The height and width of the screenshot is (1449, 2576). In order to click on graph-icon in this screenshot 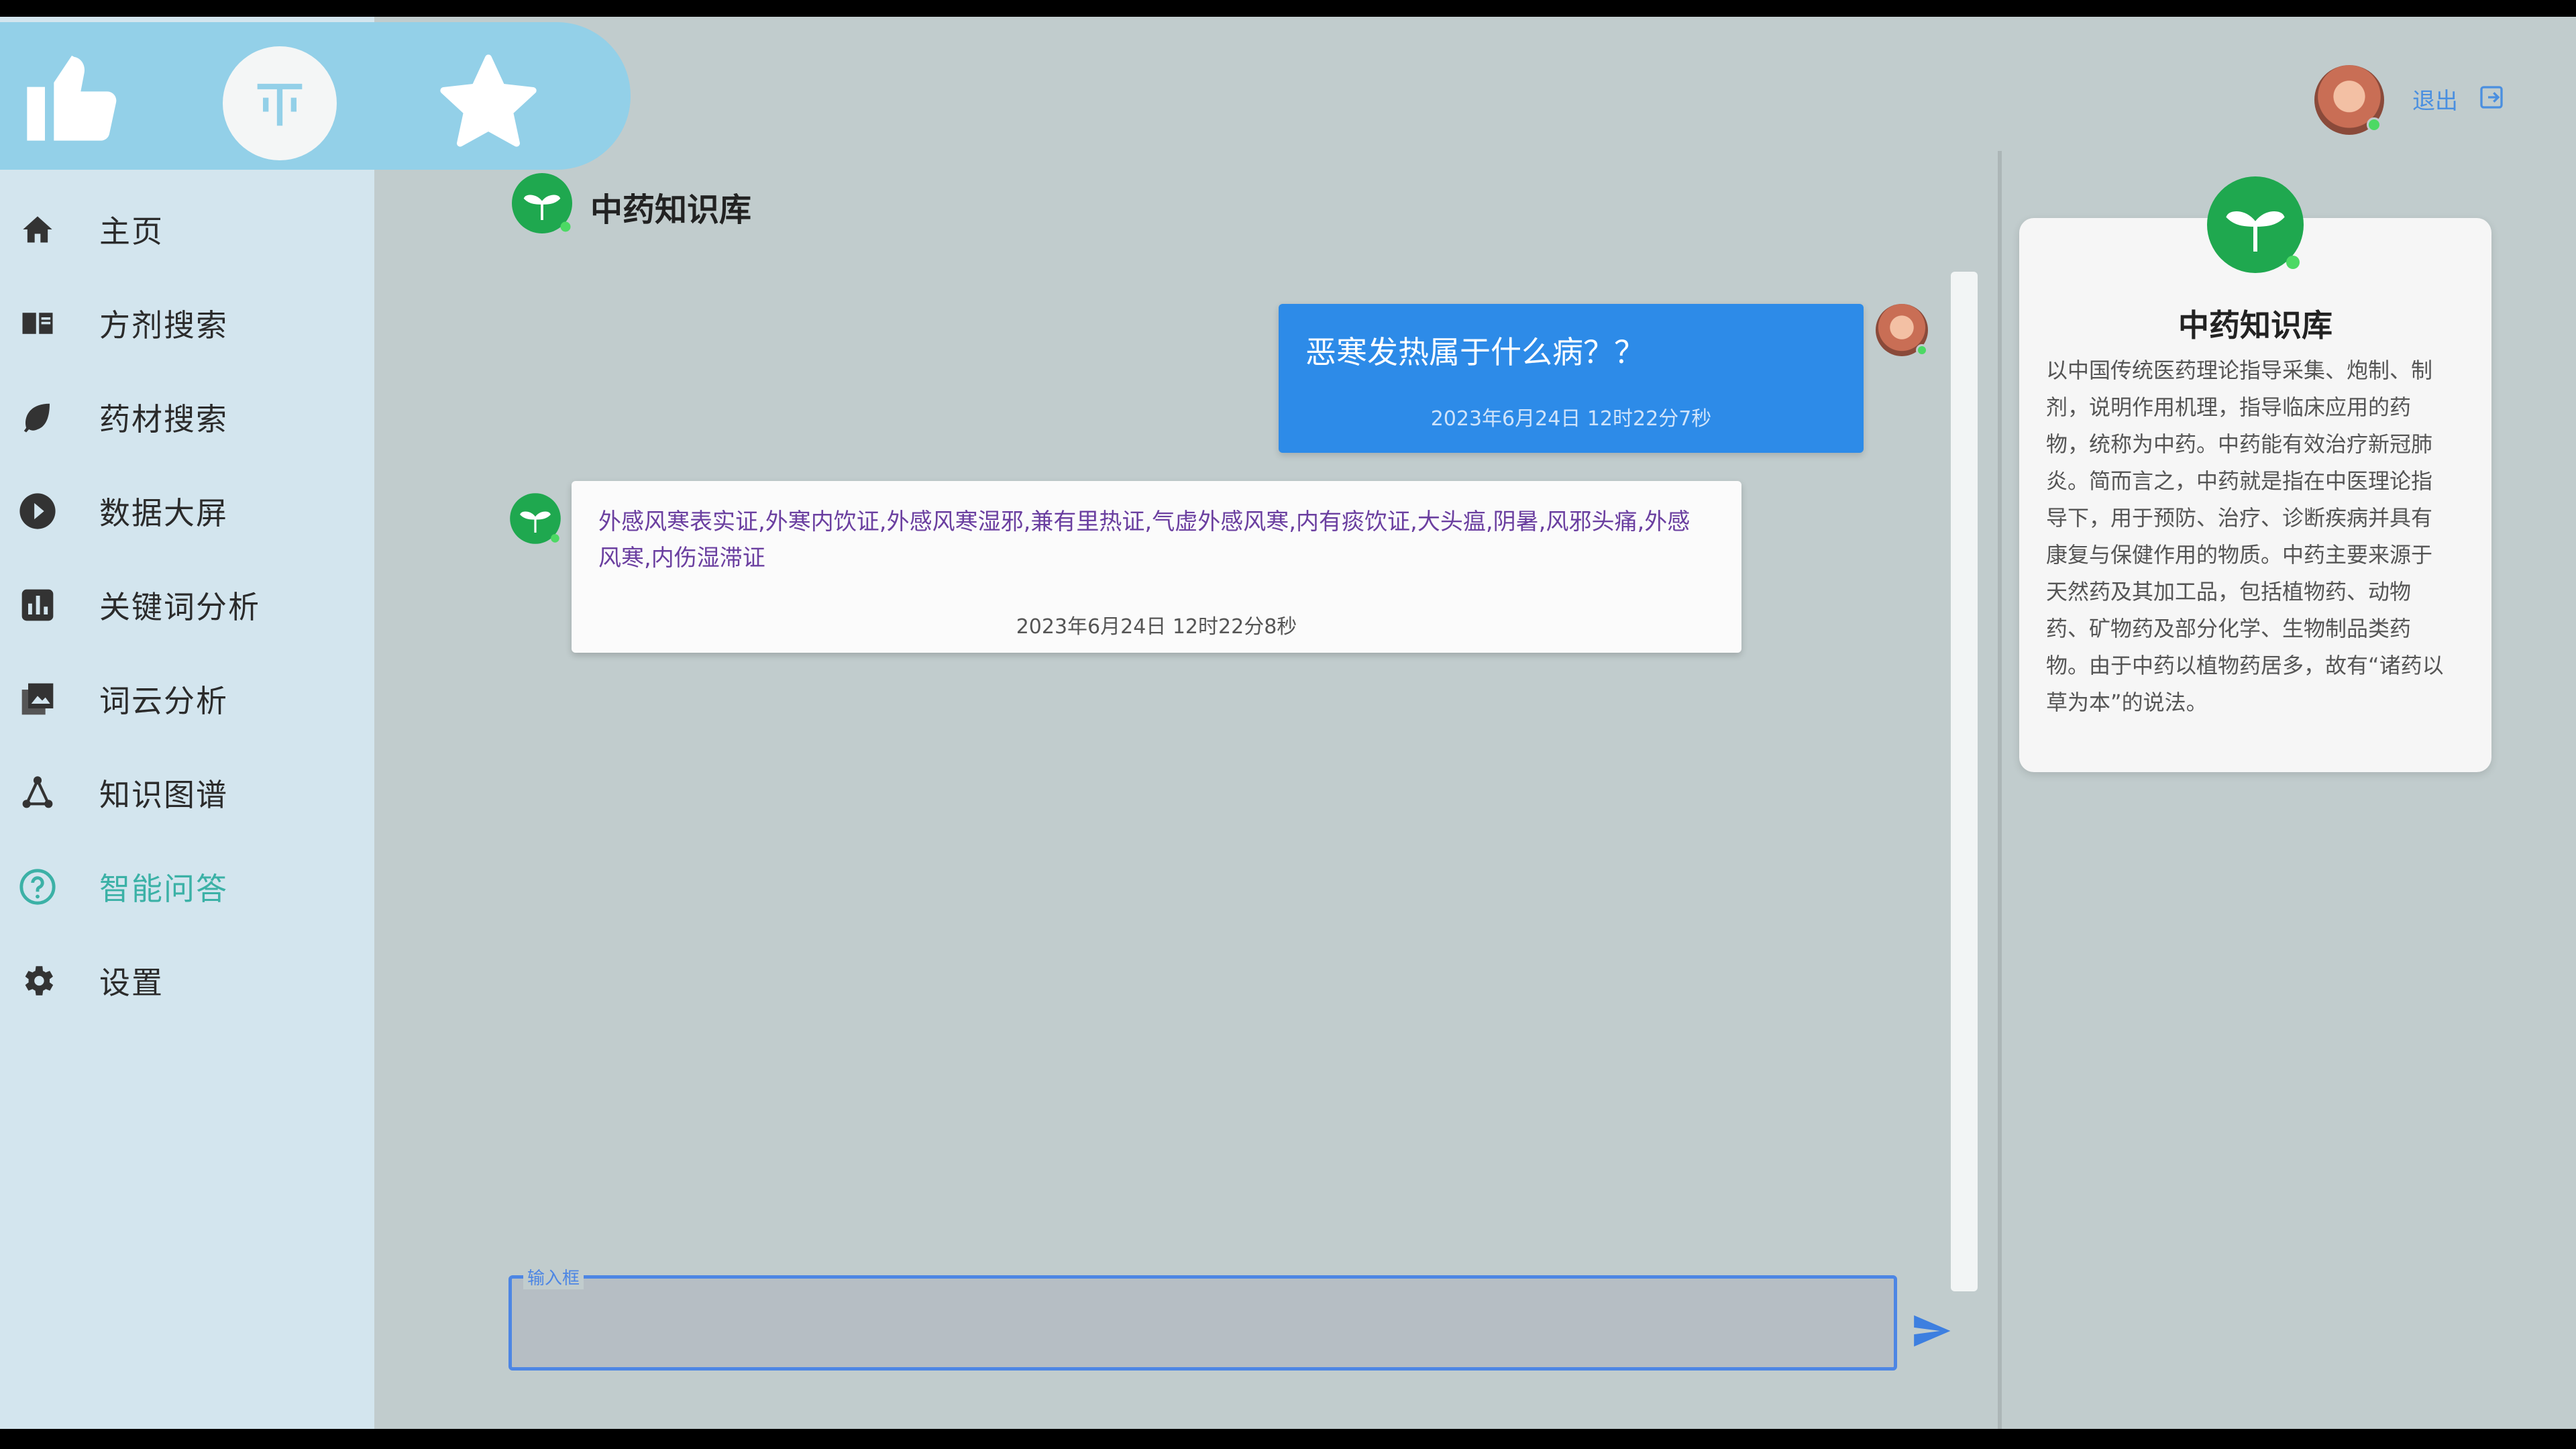, I will do `click(37, 792)`.